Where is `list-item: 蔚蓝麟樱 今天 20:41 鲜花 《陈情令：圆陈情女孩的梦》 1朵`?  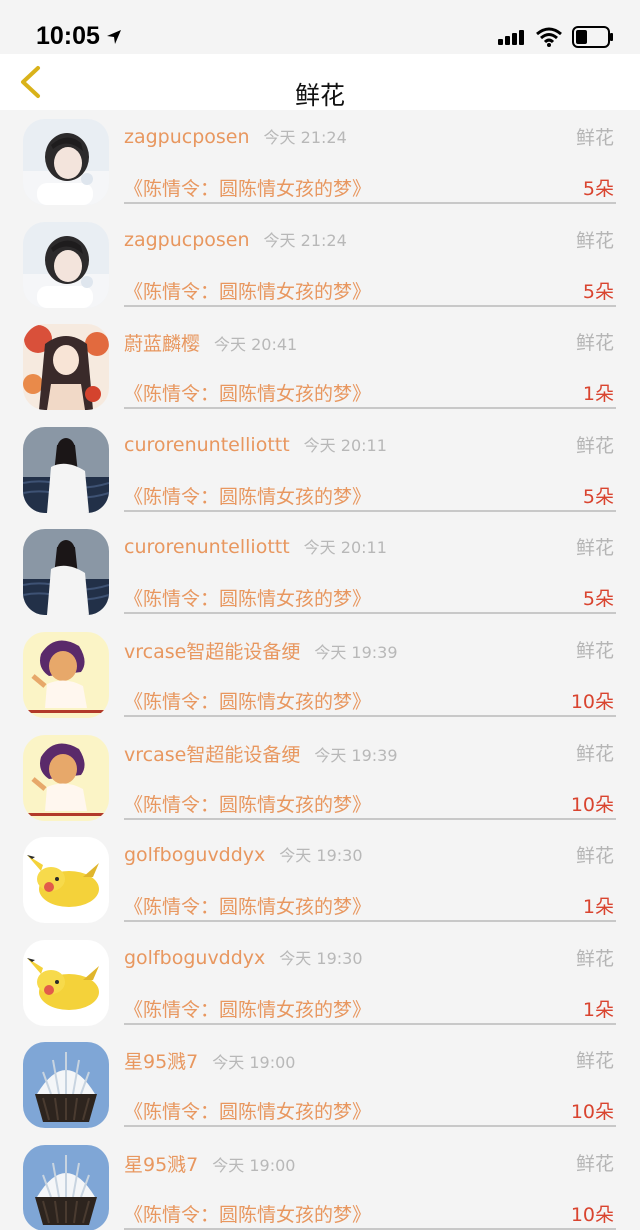
list-item: 蔚蓝麟樱 今天 20:41 鲜花 《陈情令：圆陈情女孩的梦》 1朵 is located at coordinates (320, 366).